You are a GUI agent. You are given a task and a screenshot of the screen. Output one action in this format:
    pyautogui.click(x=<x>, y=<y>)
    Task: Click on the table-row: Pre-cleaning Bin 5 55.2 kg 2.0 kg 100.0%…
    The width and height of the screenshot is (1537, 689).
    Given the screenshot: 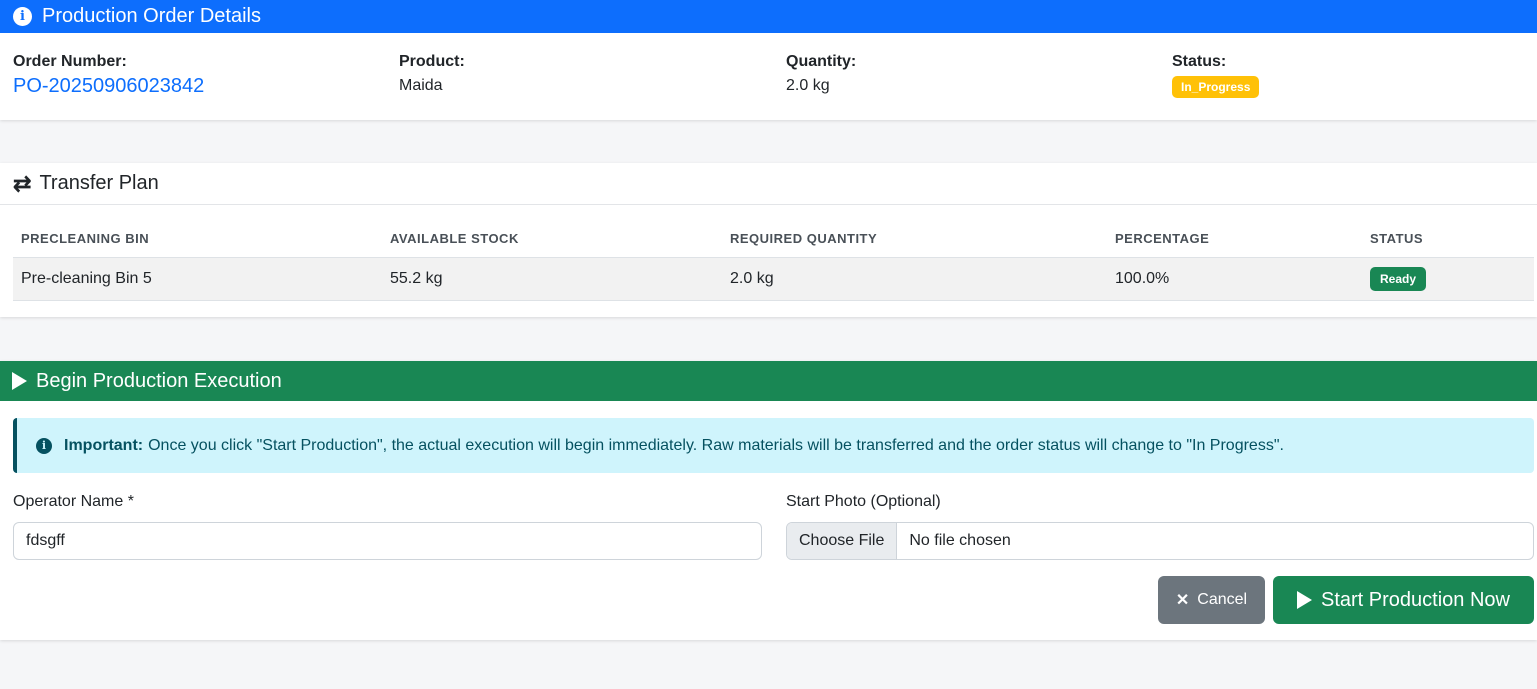 What is the action you would take?
    pyautogui.click(x=773, y=279)
    